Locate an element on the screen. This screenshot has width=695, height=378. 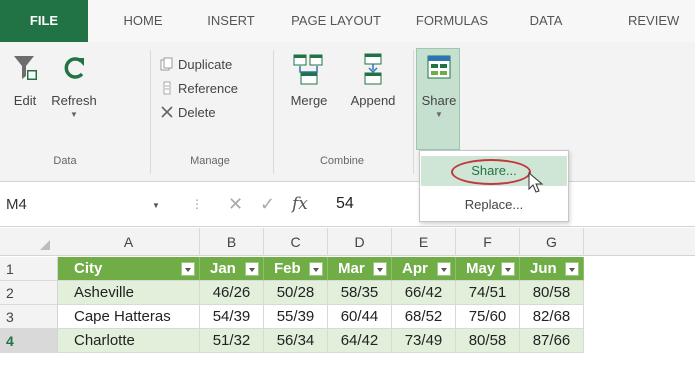
table-cell-city: Charlotte is located at coordinates (129, 341).